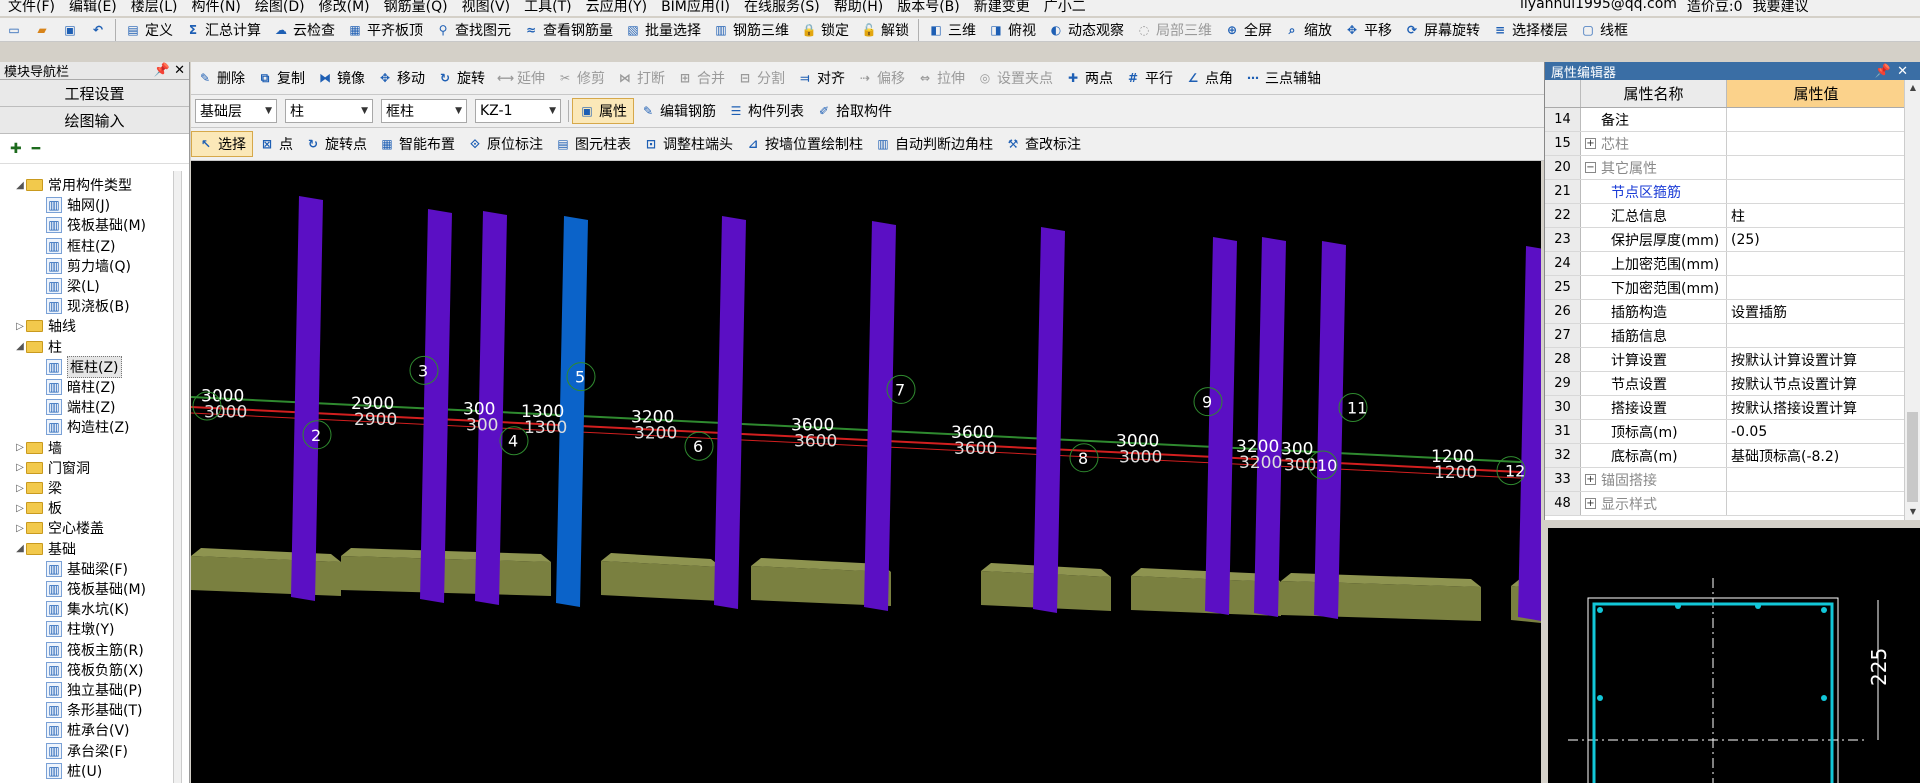 The image size is (1920, 783). I want to click on tb2-button-10: ⫤ 对齐, so click(821, 78).